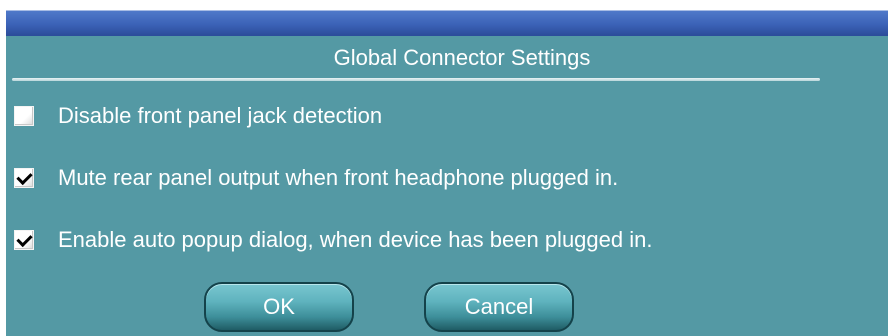 This screenshot has width=888, height=336. What do you see at coordinates (24, 116) in the screenshot?
I see `disable-front-panel-jack-detection-checkbox` at bounding box center [24, 116].